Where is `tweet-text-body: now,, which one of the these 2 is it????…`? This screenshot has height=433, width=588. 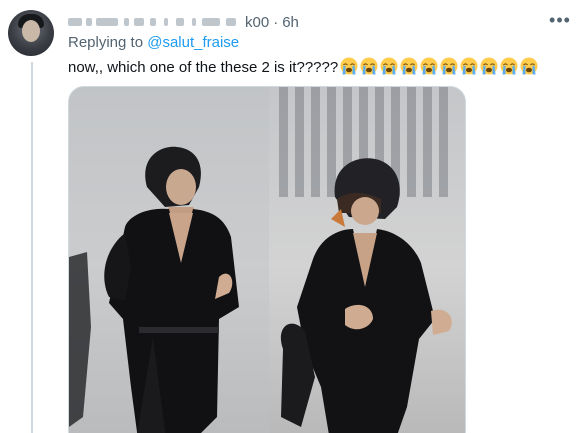 tweet-text-body: now,, which one of the these 2 is it????… is located at coordinates (203, 67).